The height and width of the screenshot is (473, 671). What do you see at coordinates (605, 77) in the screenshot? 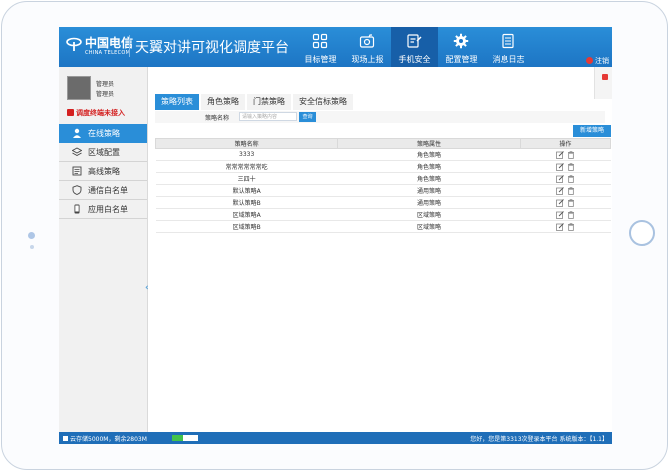
I see `alarm-icon` at bounding box center [605, 77].